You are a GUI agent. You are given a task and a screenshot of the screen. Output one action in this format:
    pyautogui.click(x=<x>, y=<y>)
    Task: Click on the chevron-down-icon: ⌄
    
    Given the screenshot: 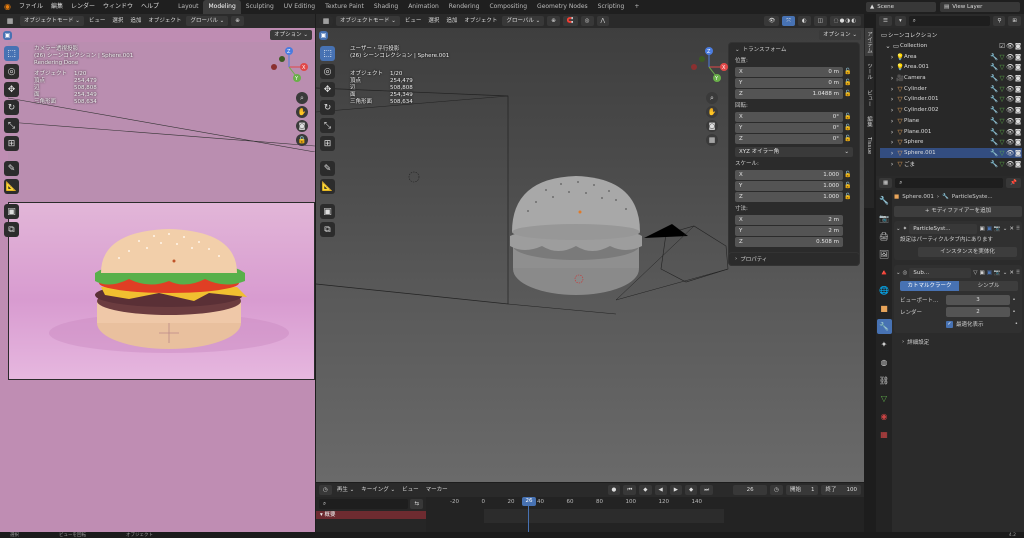 What is the action you would take?
    pyautogui.click(x=898, y=229)
    